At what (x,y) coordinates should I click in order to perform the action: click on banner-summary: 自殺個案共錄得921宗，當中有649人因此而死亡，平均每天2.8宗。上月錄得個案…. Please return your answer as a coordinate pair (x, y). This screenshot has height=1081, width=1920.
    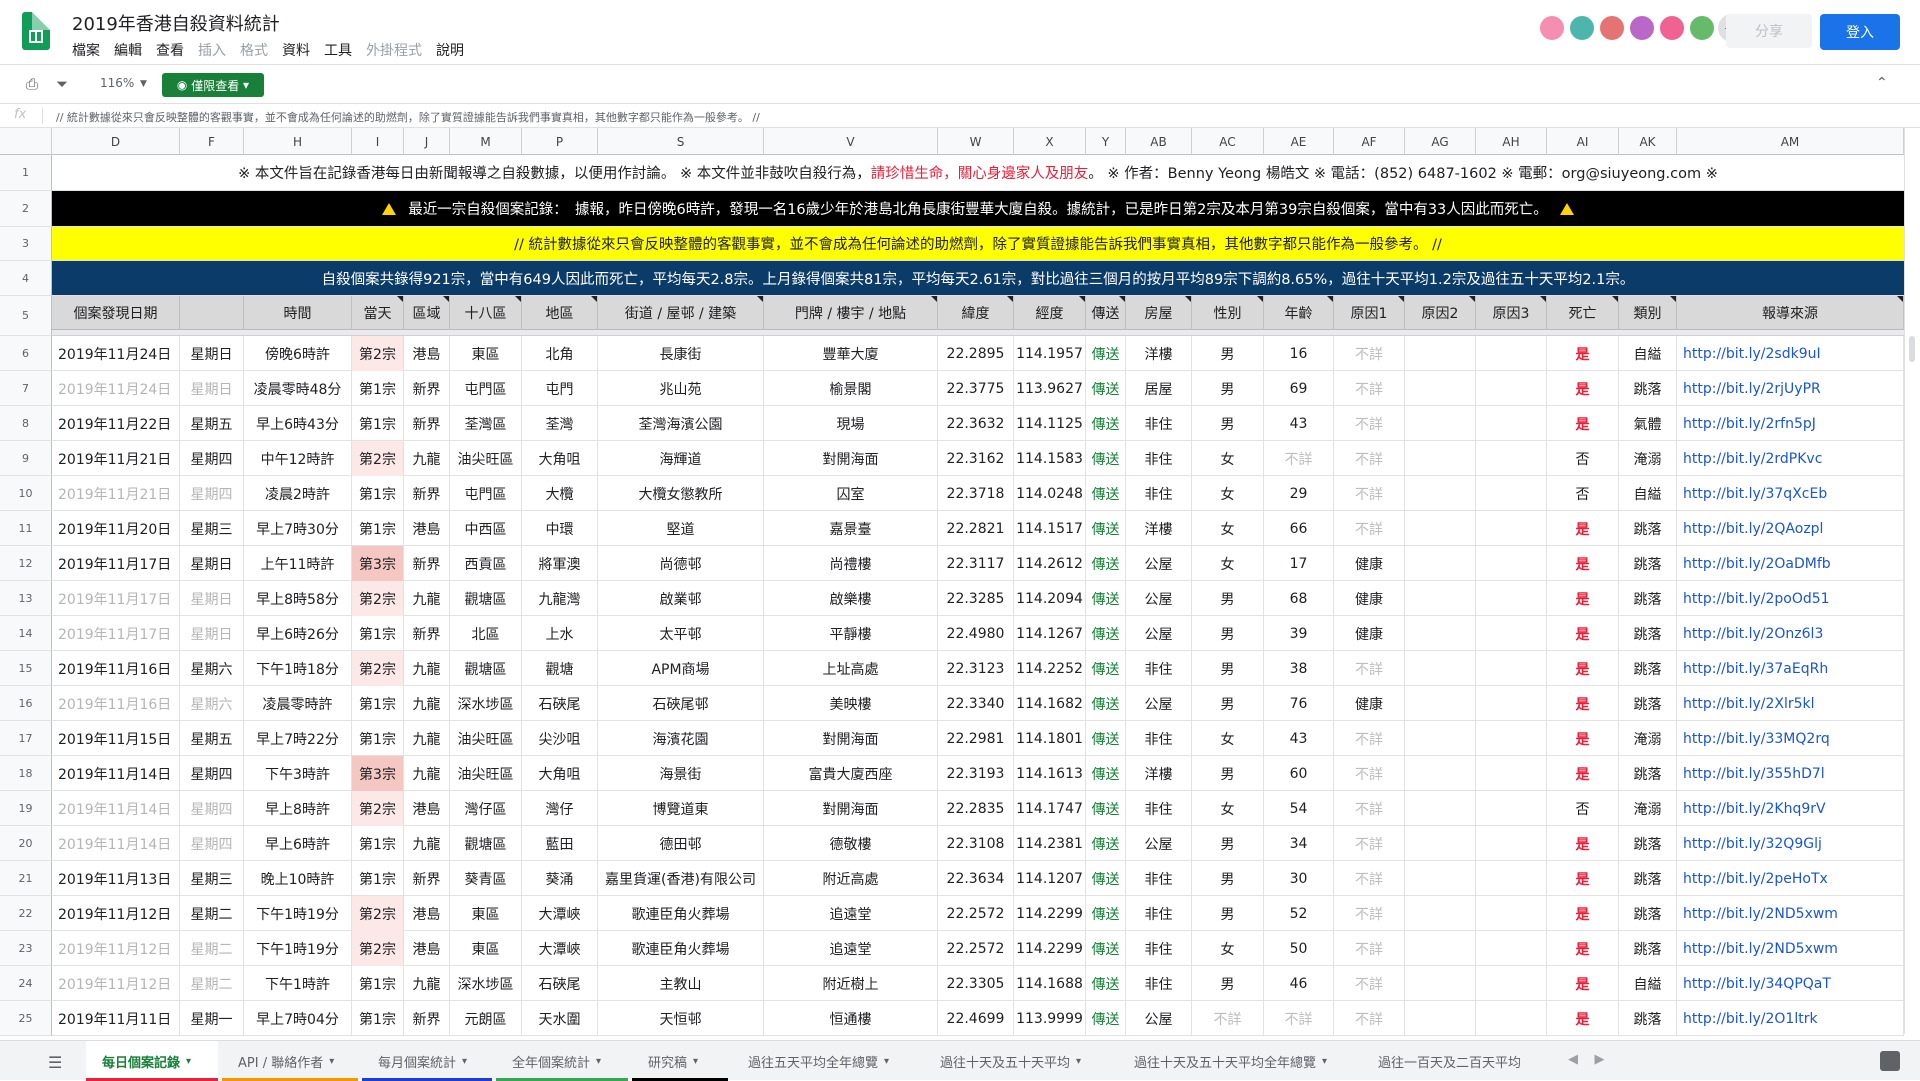
    Looking at the image, I should click on (978, 278).